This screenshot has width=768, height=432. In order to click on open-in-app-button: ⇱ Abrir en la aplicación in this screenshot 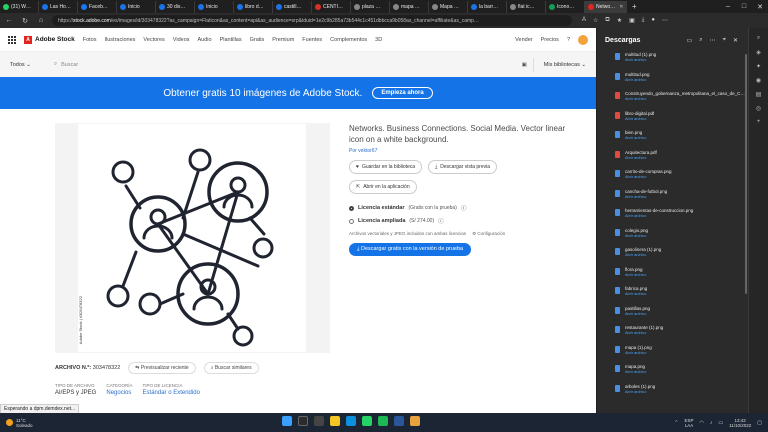, I will do `click(383, 187)`.